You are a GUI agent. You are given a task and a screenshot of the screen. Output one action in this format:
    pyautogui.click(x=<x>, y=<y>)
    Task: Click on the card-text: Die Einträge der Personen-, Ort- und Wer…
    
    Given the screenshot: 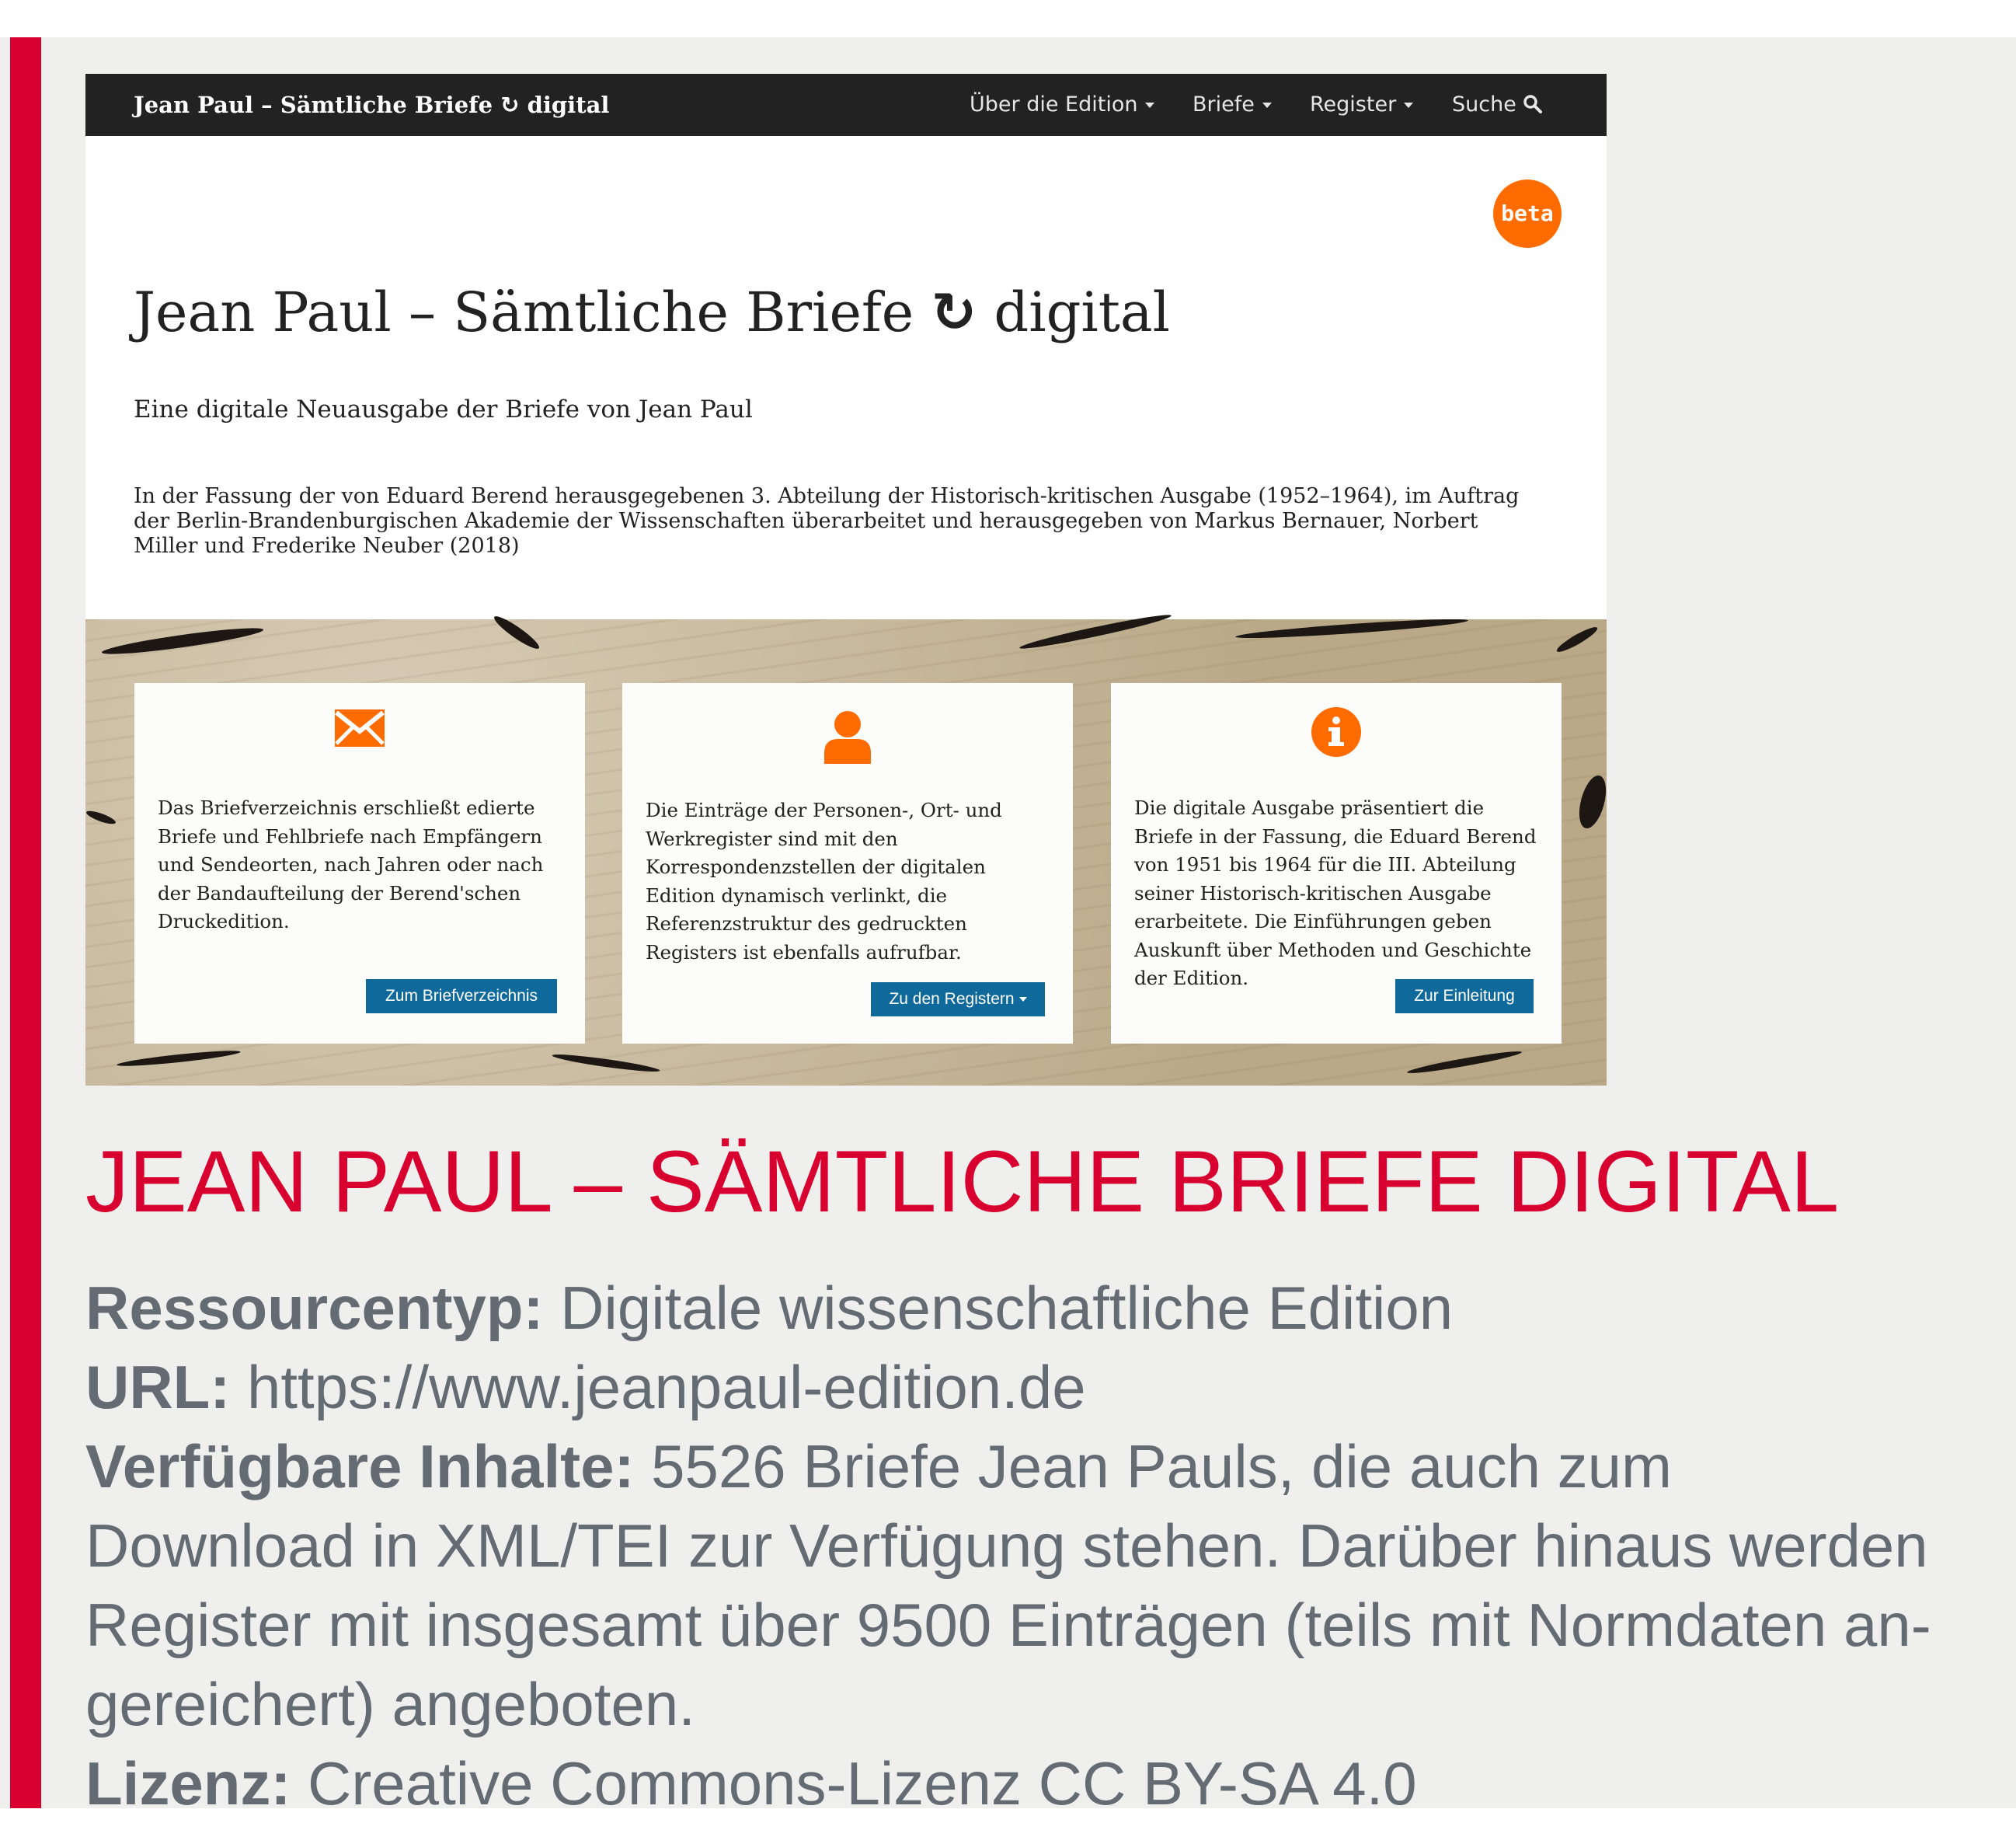 What is the action you would take?
    pyautogui.click(x=824, y=881)
    